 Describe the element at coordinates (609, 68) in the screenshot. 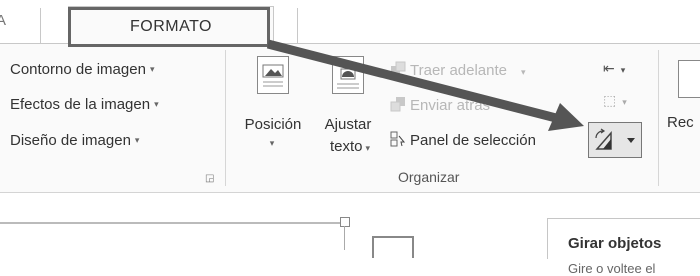

I see `align-icon: ⇤` at that location.